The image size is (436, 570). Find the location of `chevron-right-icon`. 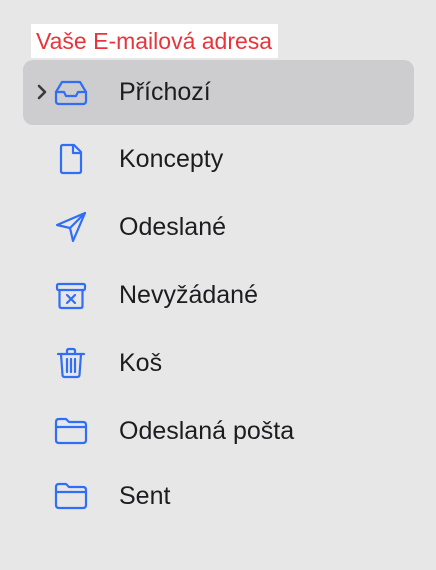

chevron-right-icon is located at coordinates (42, 92).